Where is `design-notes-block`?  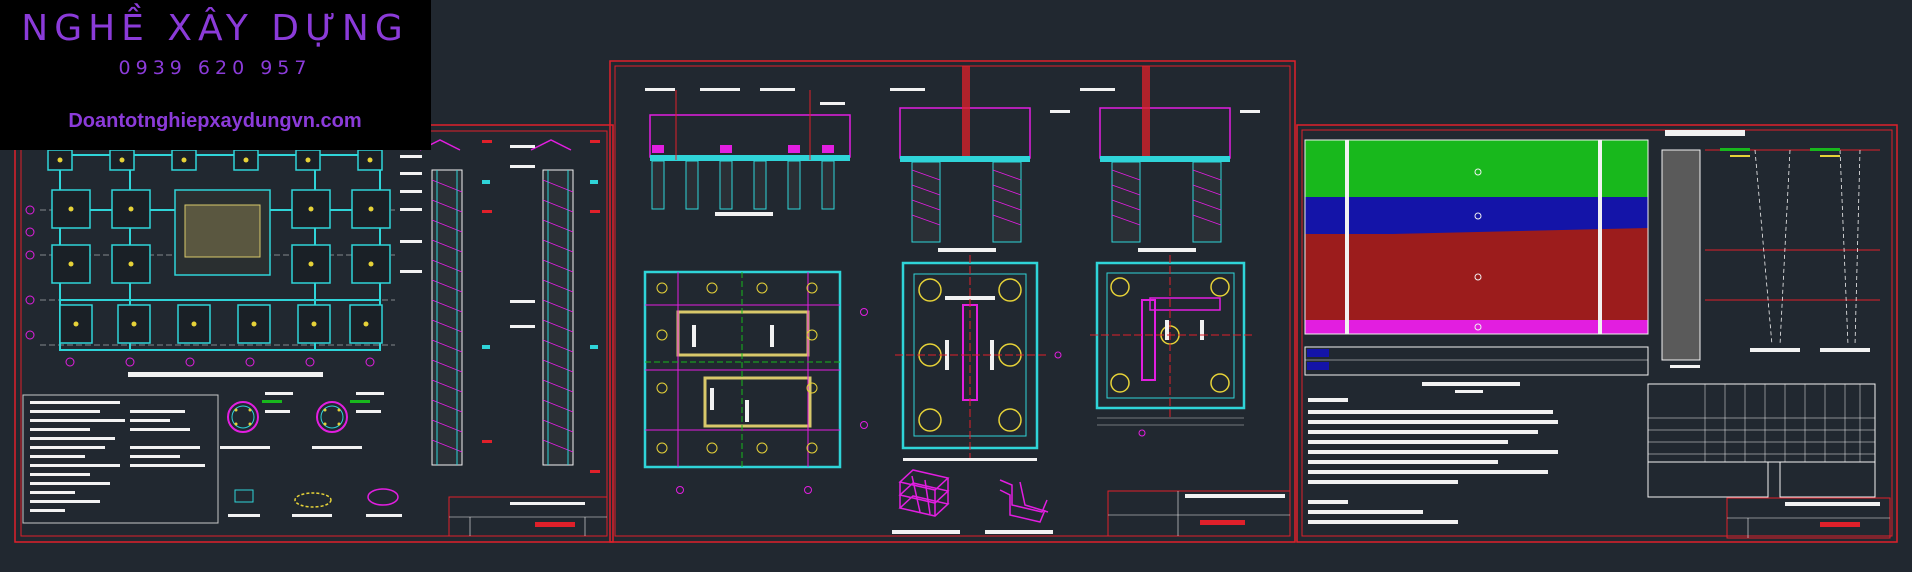 design-notes-block is located at coordinates (1433, 461).